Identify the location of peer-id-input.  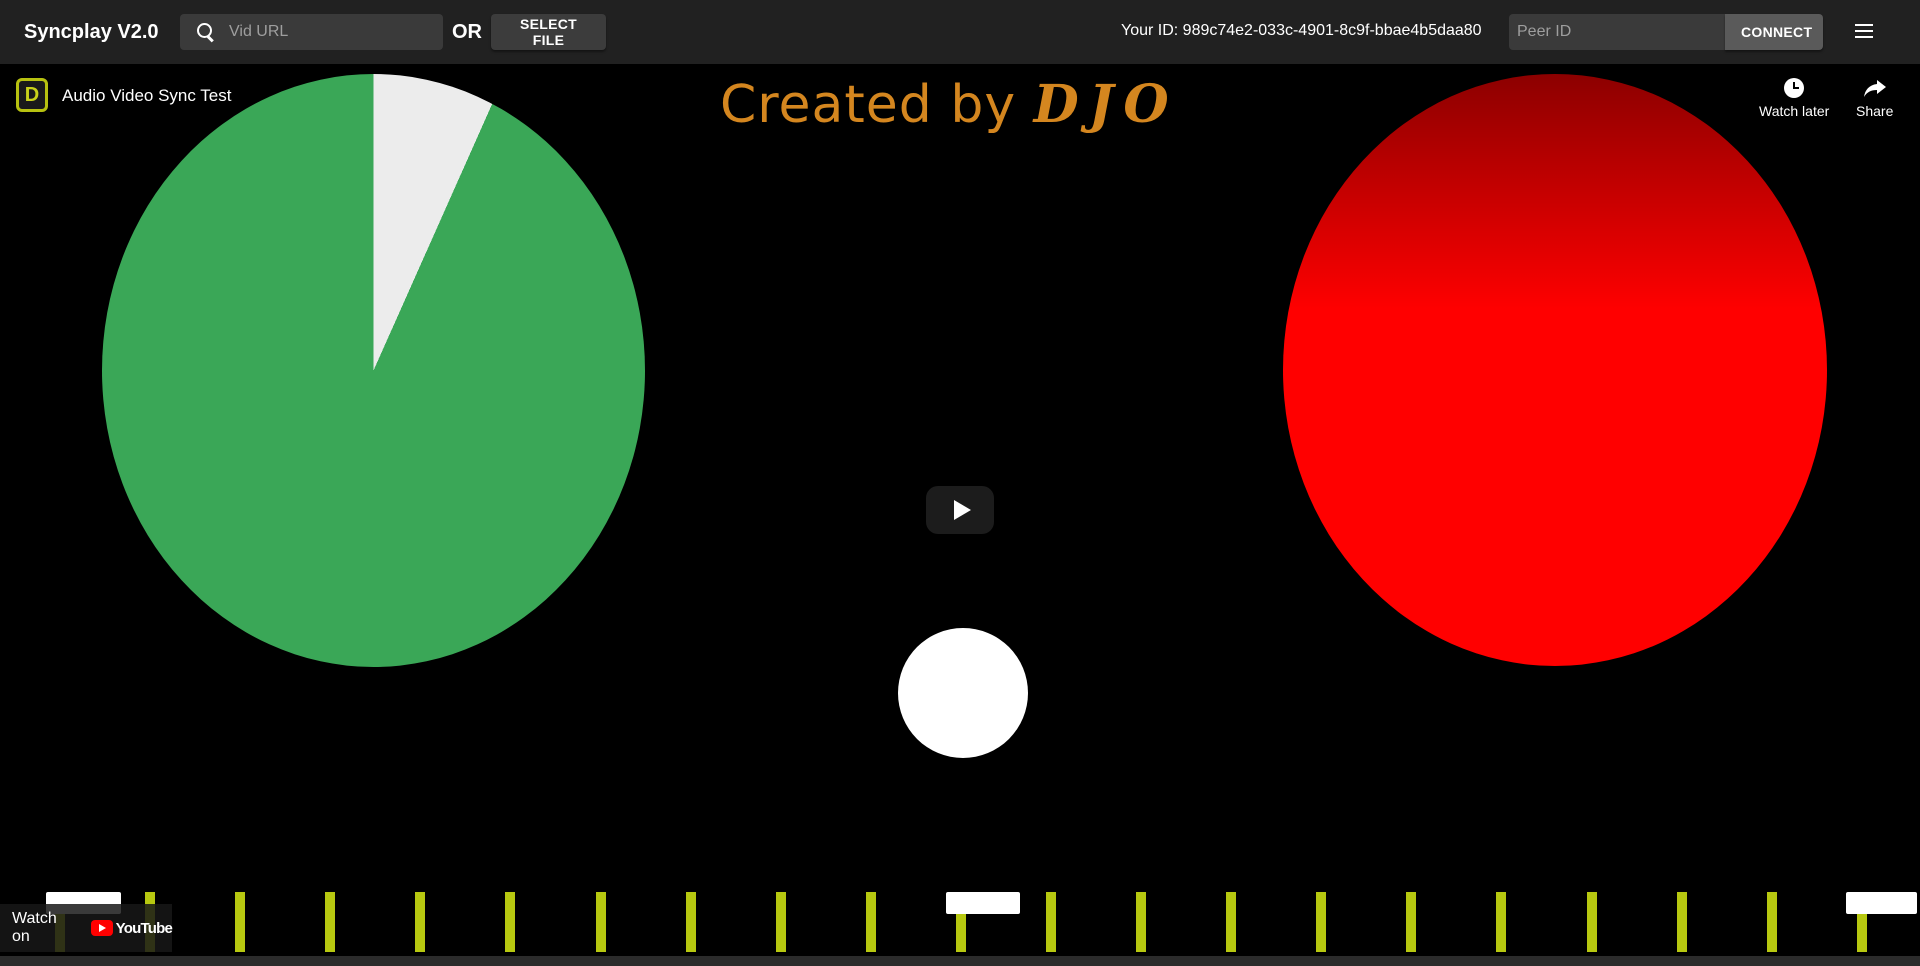
(1612, 32).